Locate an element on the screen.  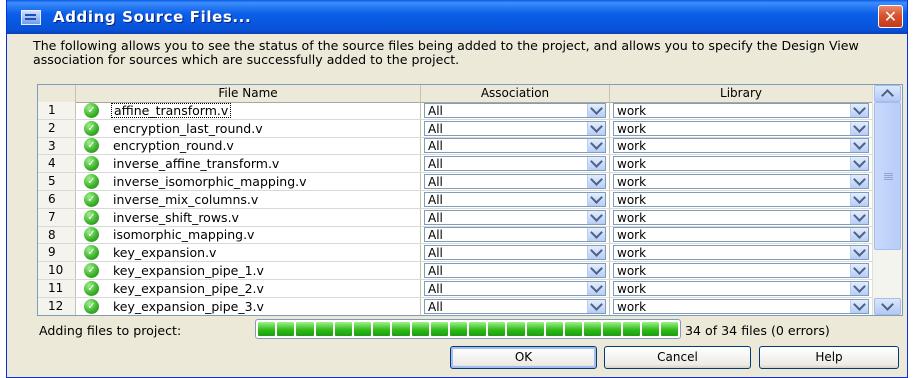
table-row: 11 ✓ key_expansion_pipe_2.v All work is located at coordinates (455, 288).